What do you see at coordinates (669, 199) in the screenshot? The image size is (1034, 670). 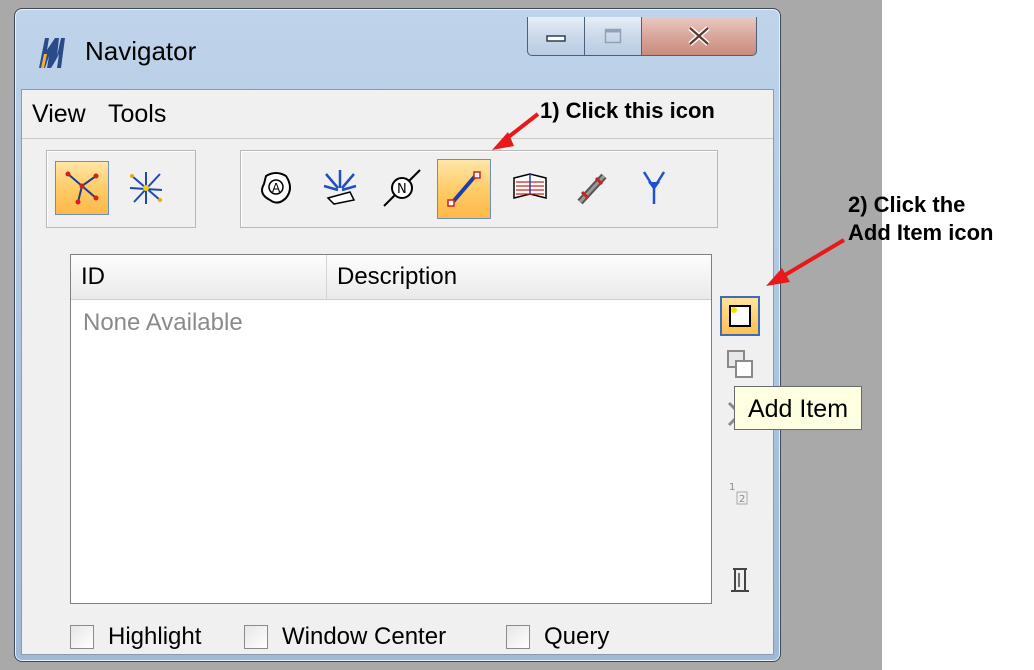 I see `annotation-arrows` at bounding box center [669, 199].